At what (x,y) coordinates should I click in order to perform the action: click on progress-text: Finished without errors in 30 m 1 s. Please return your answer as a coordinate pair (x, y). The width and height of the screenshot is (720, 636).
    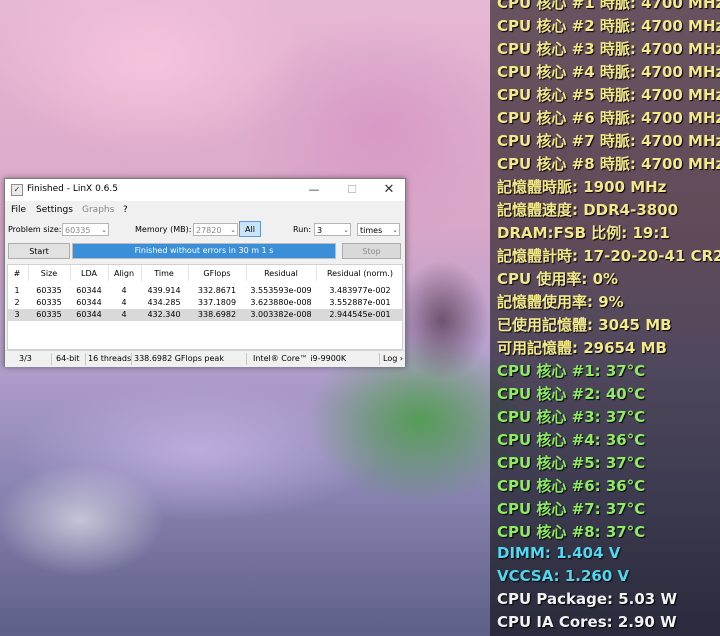
    Looking at the image, I should click on (204, 250).